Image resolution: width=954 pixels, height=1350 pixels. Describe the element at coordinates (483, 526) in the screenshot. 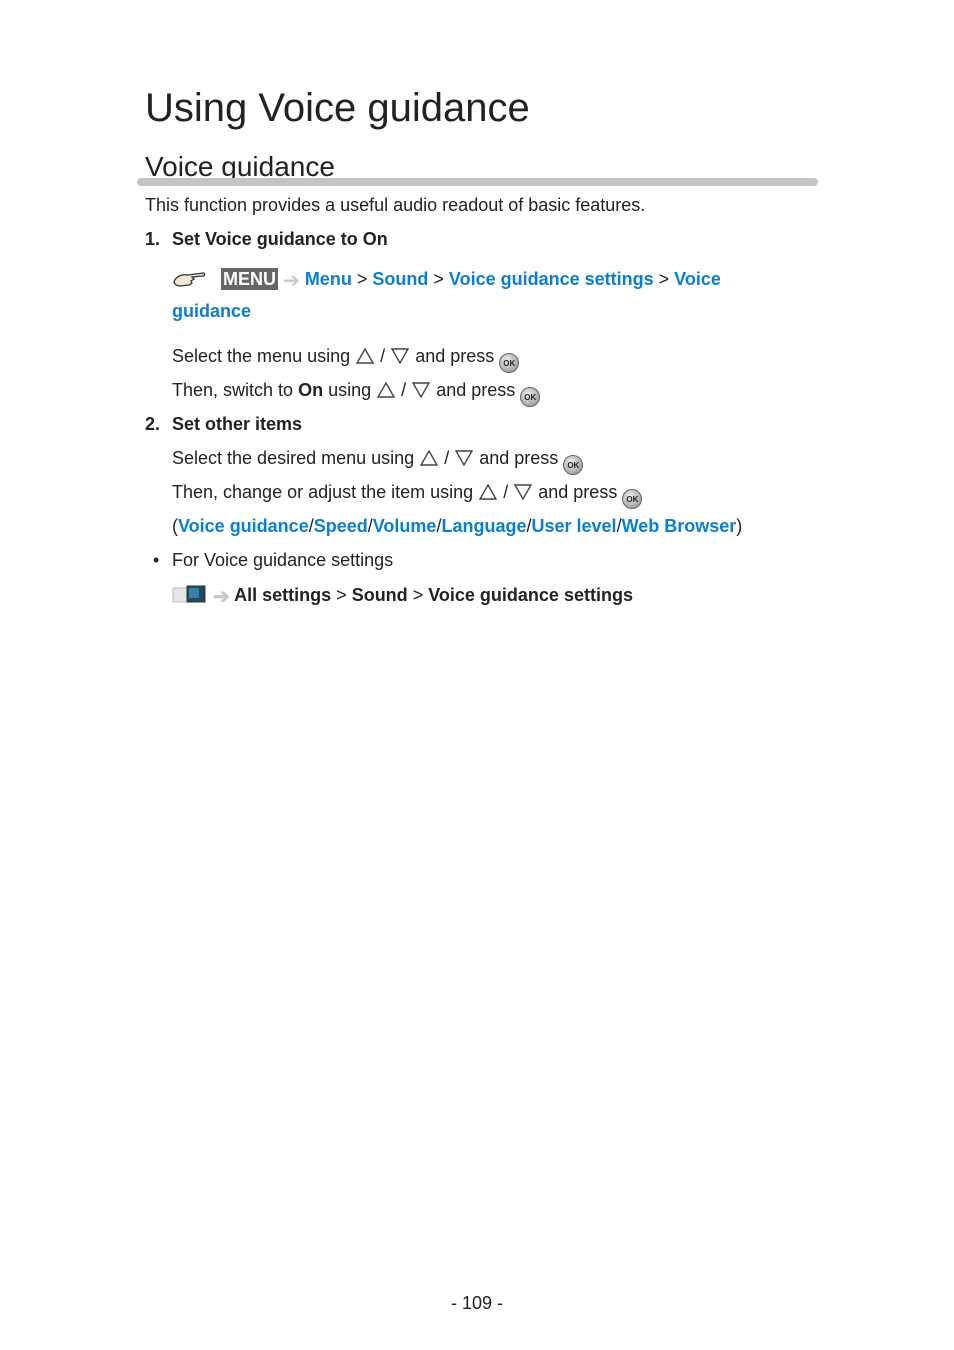

I see `item-link: Language` at that location.